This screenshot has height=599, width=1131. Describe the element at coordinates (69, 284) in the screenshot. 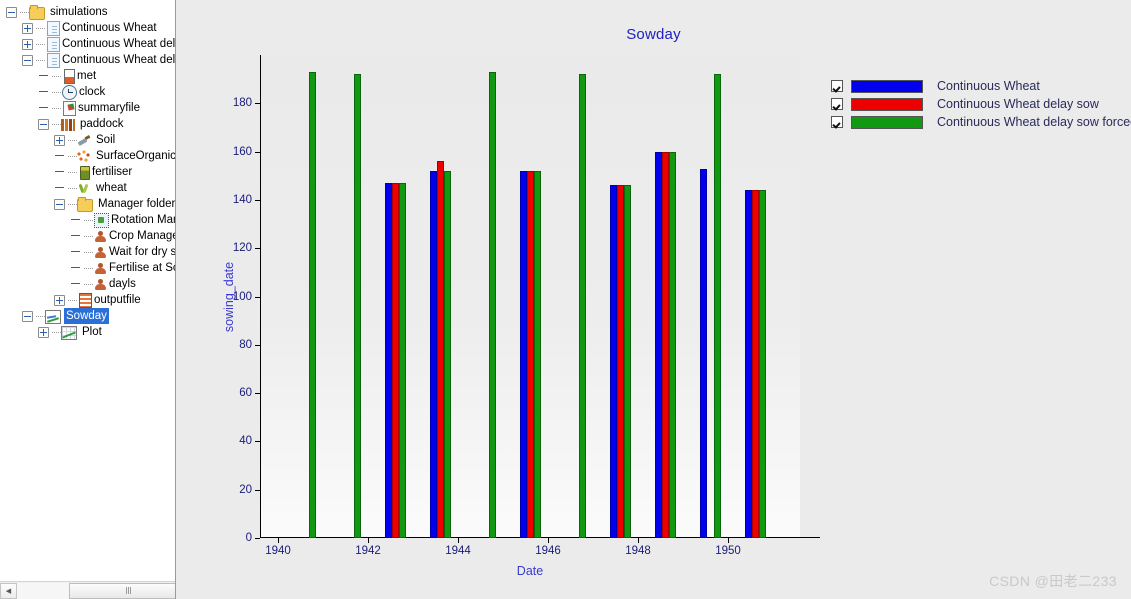

I see `tree-item-dayls: dayls` at that location.